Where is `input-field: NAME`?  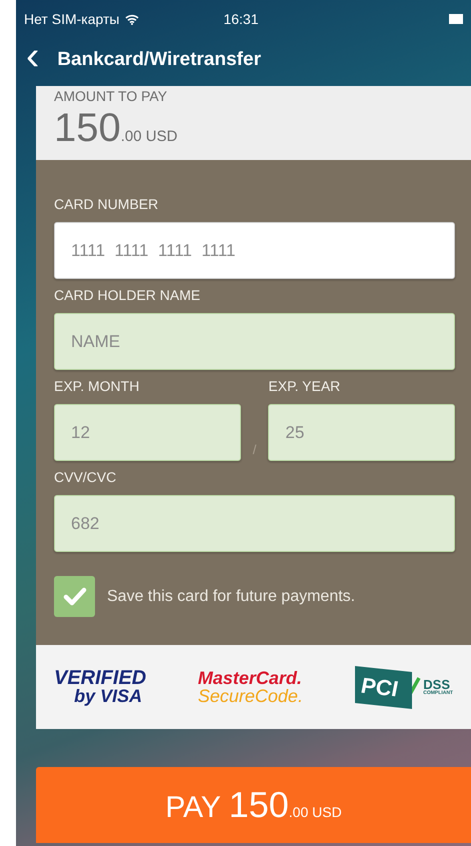
input-field: NAME is located at coordinates (254, 341).